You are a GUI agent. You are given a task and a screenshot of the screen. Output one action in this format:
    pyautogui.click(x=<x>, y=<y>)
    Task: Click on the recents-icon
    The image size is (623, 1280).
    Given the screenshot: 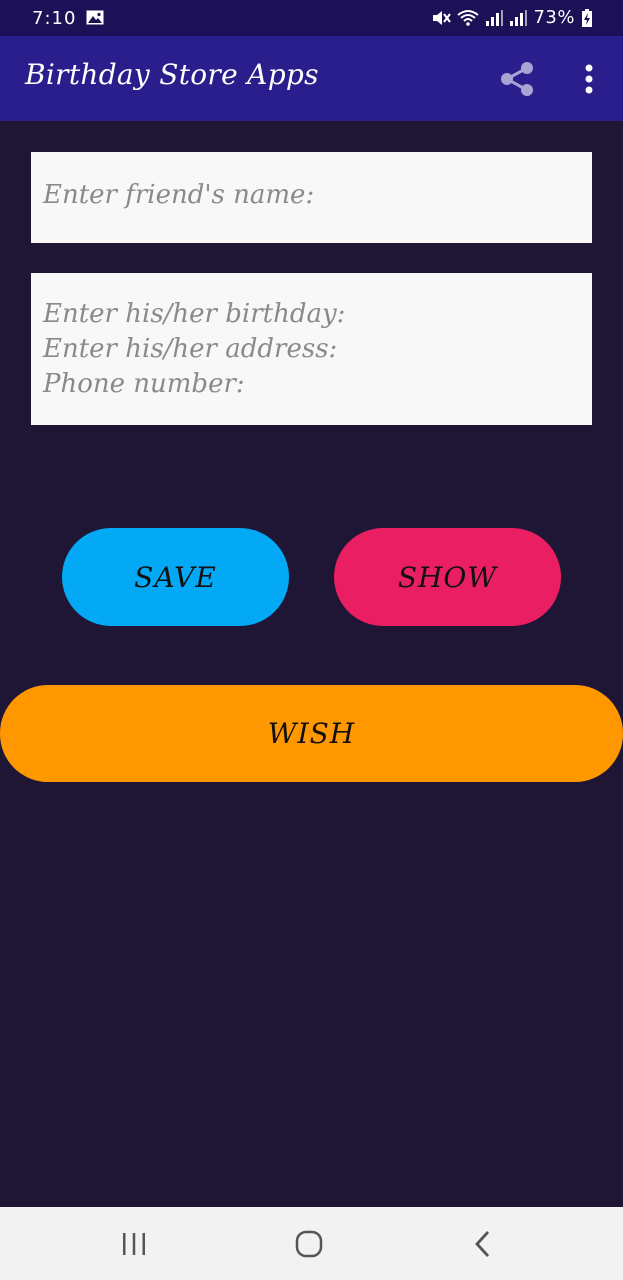 What is the action you would take?
    pyautogui.click(x=134, y=1244)
    